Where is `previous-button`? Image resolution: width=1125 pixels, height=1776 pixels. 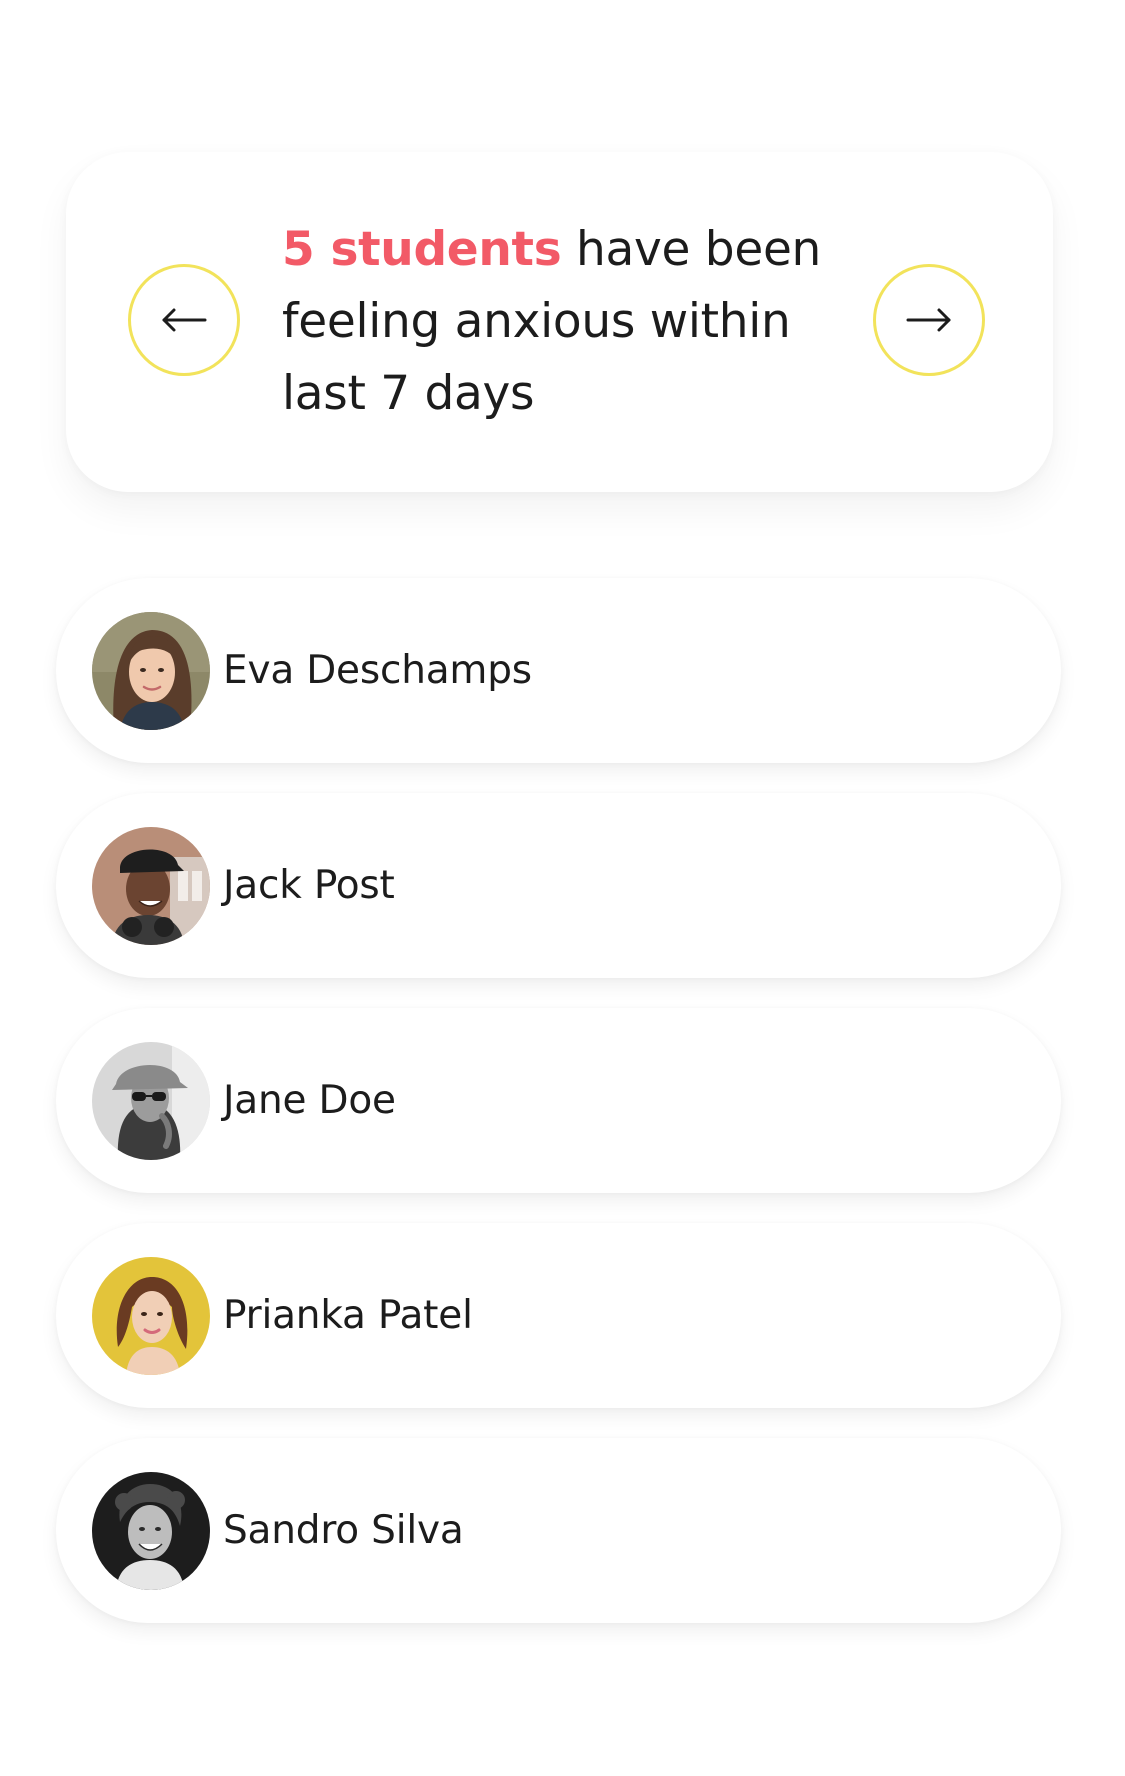 previous-button is located at coordinates (184, 320).